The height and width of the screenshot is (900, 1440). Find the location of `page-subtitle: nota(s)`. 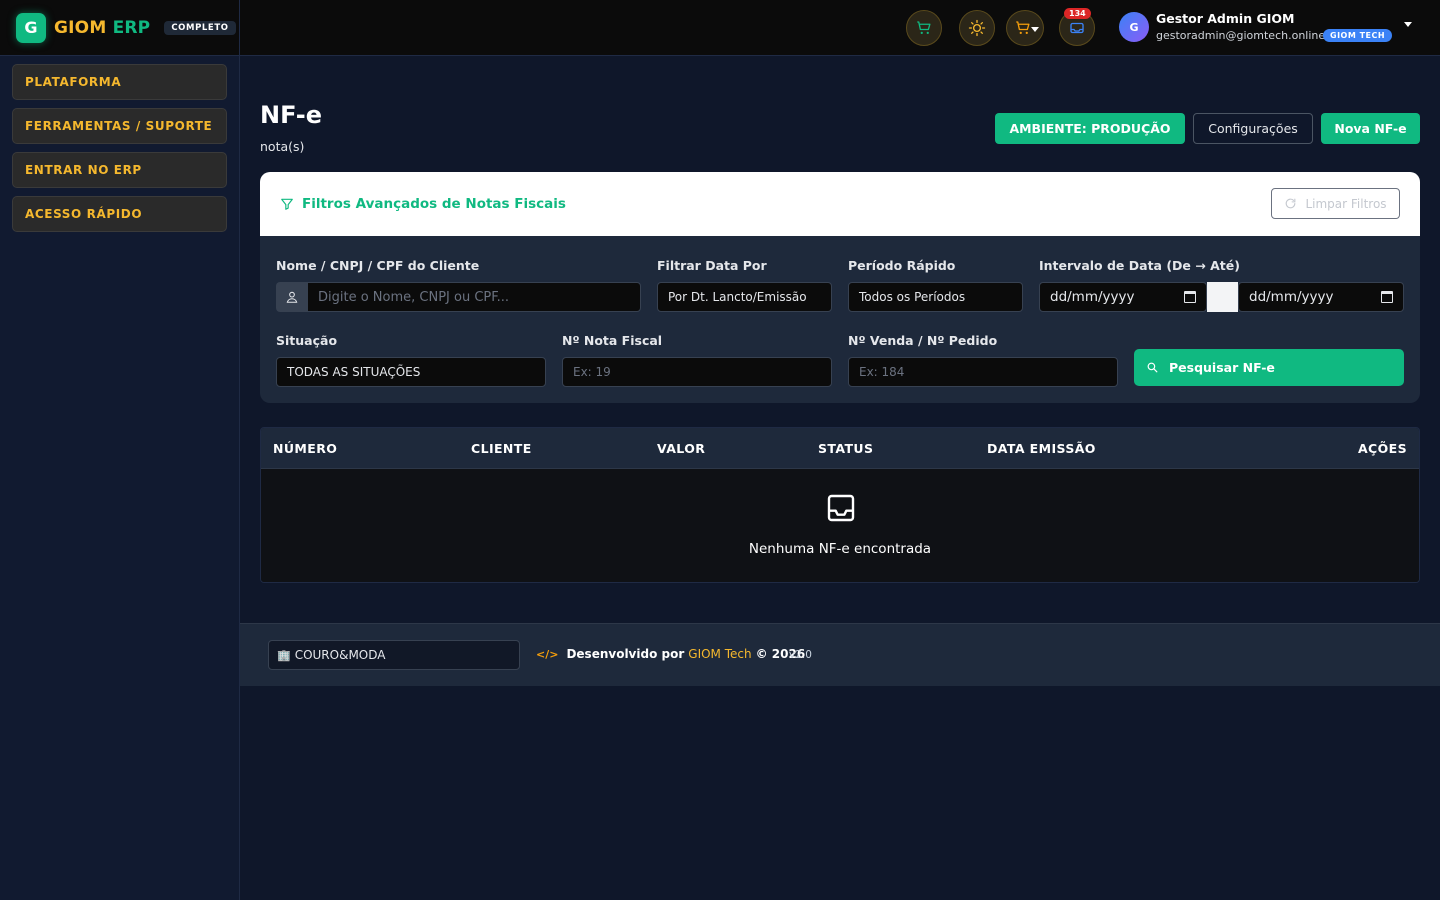

page-subtitle: nota(s) is located at coordinates (282, 146).